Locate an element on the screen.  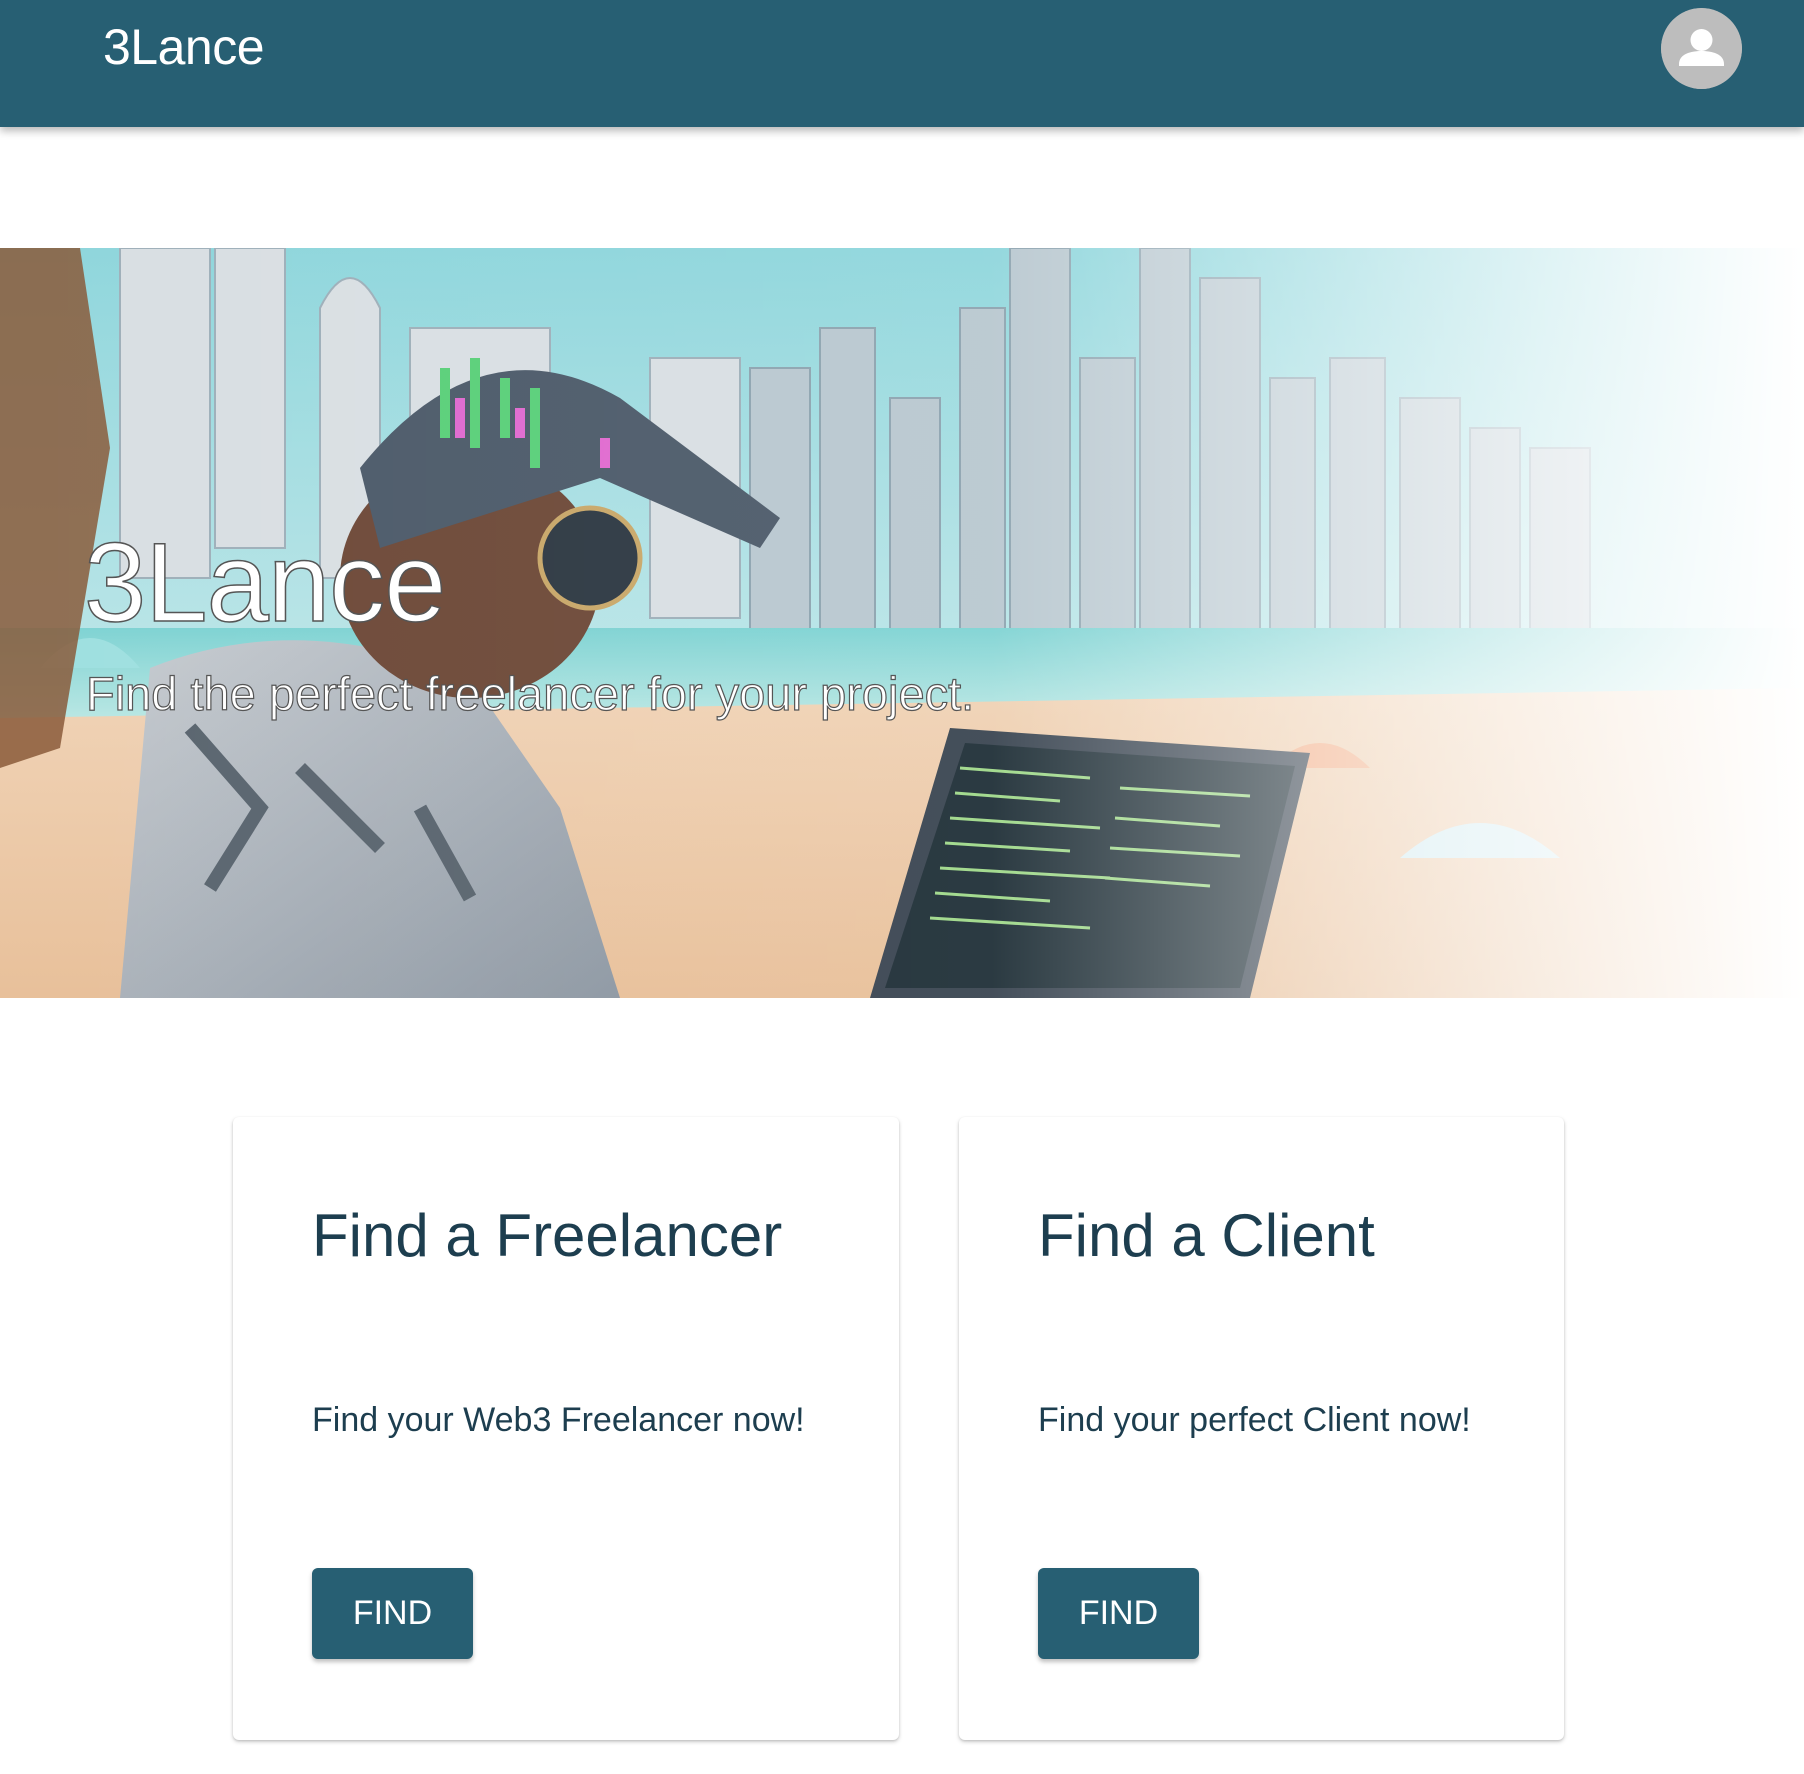
card-description: Find your Web3 Freelancer now! is located at coordinates (558, 1420).